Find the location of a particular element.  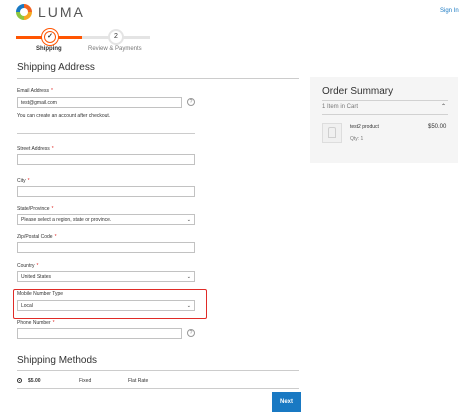

step-review-indicator: 2 is located at coordinates (116, 37).